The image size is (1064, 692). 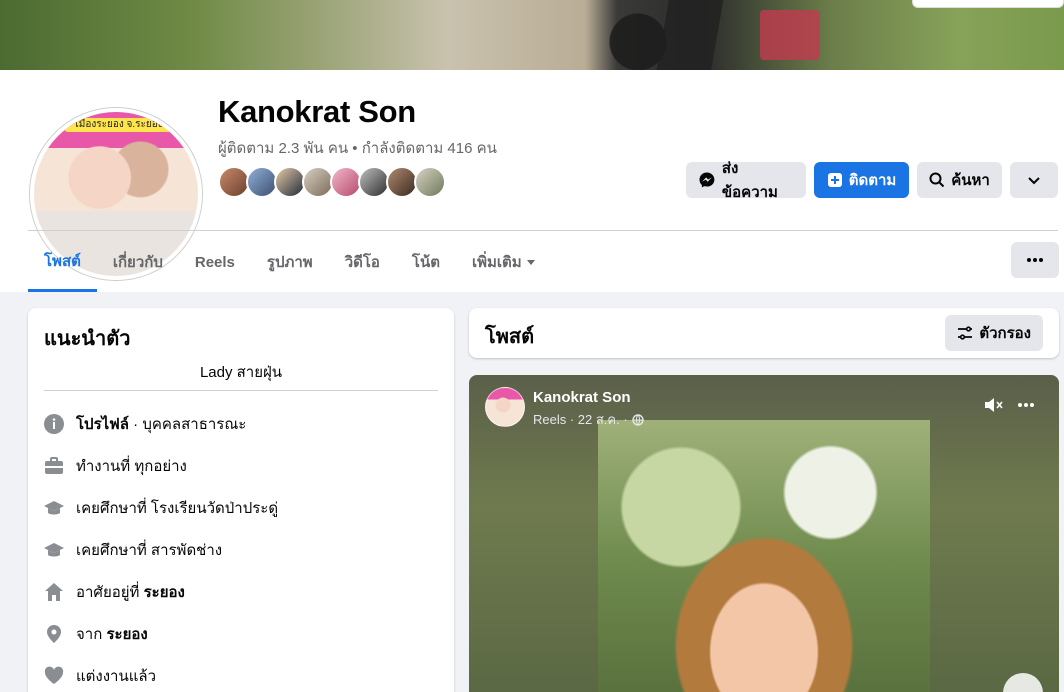 I want to click on briefcase-icon, so click(x=54, y=466).